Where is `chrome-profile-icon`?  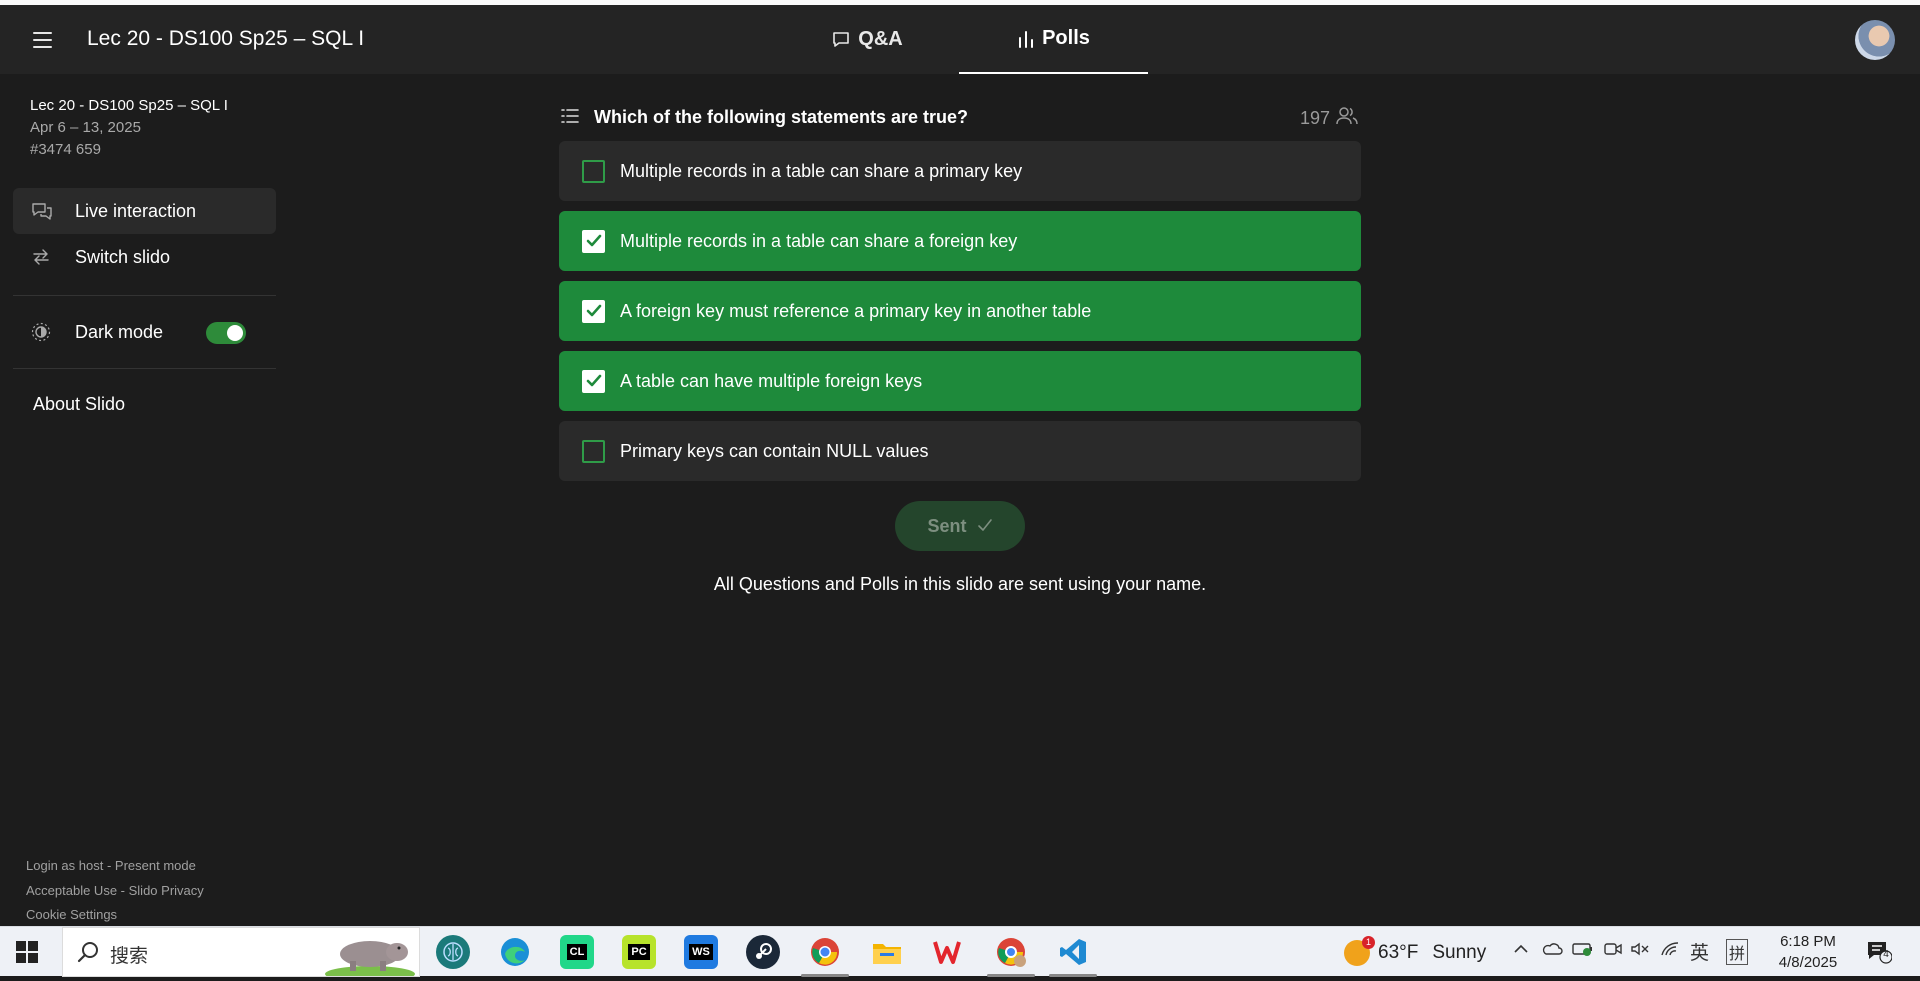 chrome-profile-icon is located at coordinates (1011, 956).